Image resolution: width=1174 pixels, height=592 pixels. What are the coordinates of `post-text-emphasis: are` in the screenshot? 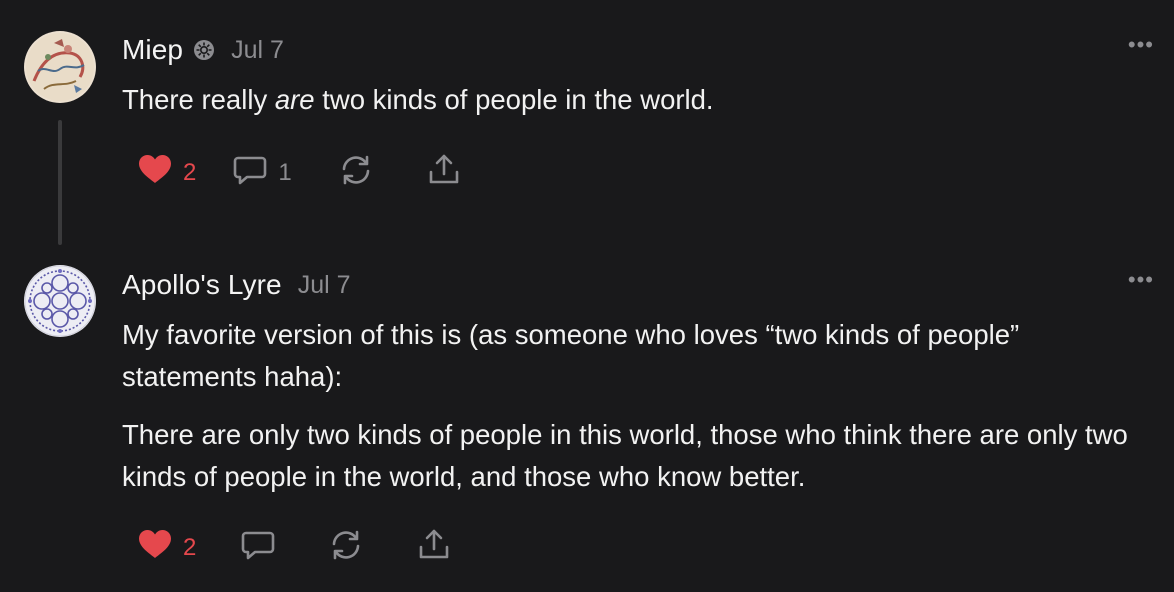 It's located at (294, 99).